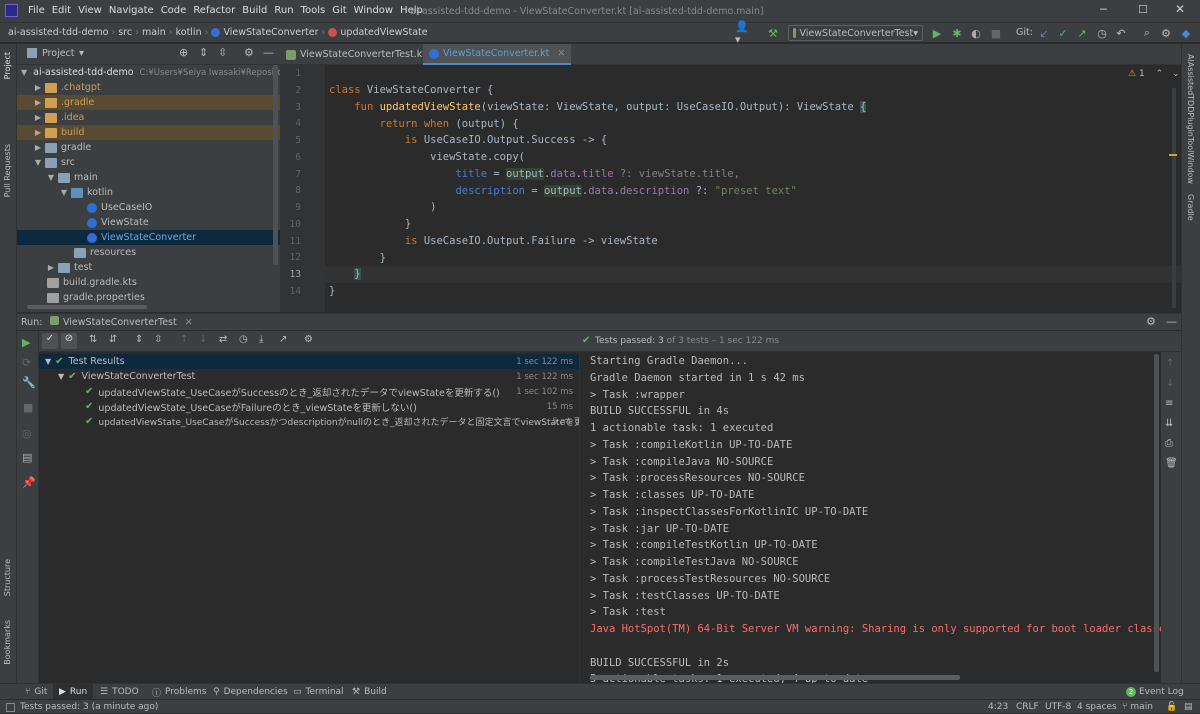 This screenshot has width=1200, height=714. What do you see at coordinates (82, 707) in the screenshot?
I see `status-message: Tests passed: 3 (a minute ago)` at bounding box center [82, 707].